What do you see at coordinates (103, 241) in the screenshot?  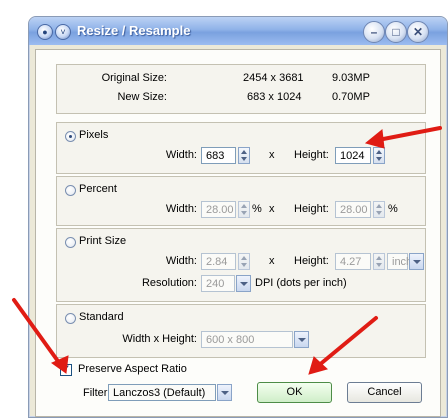 I see `print-size-label: Print Size` at bounding box center [103, 241].